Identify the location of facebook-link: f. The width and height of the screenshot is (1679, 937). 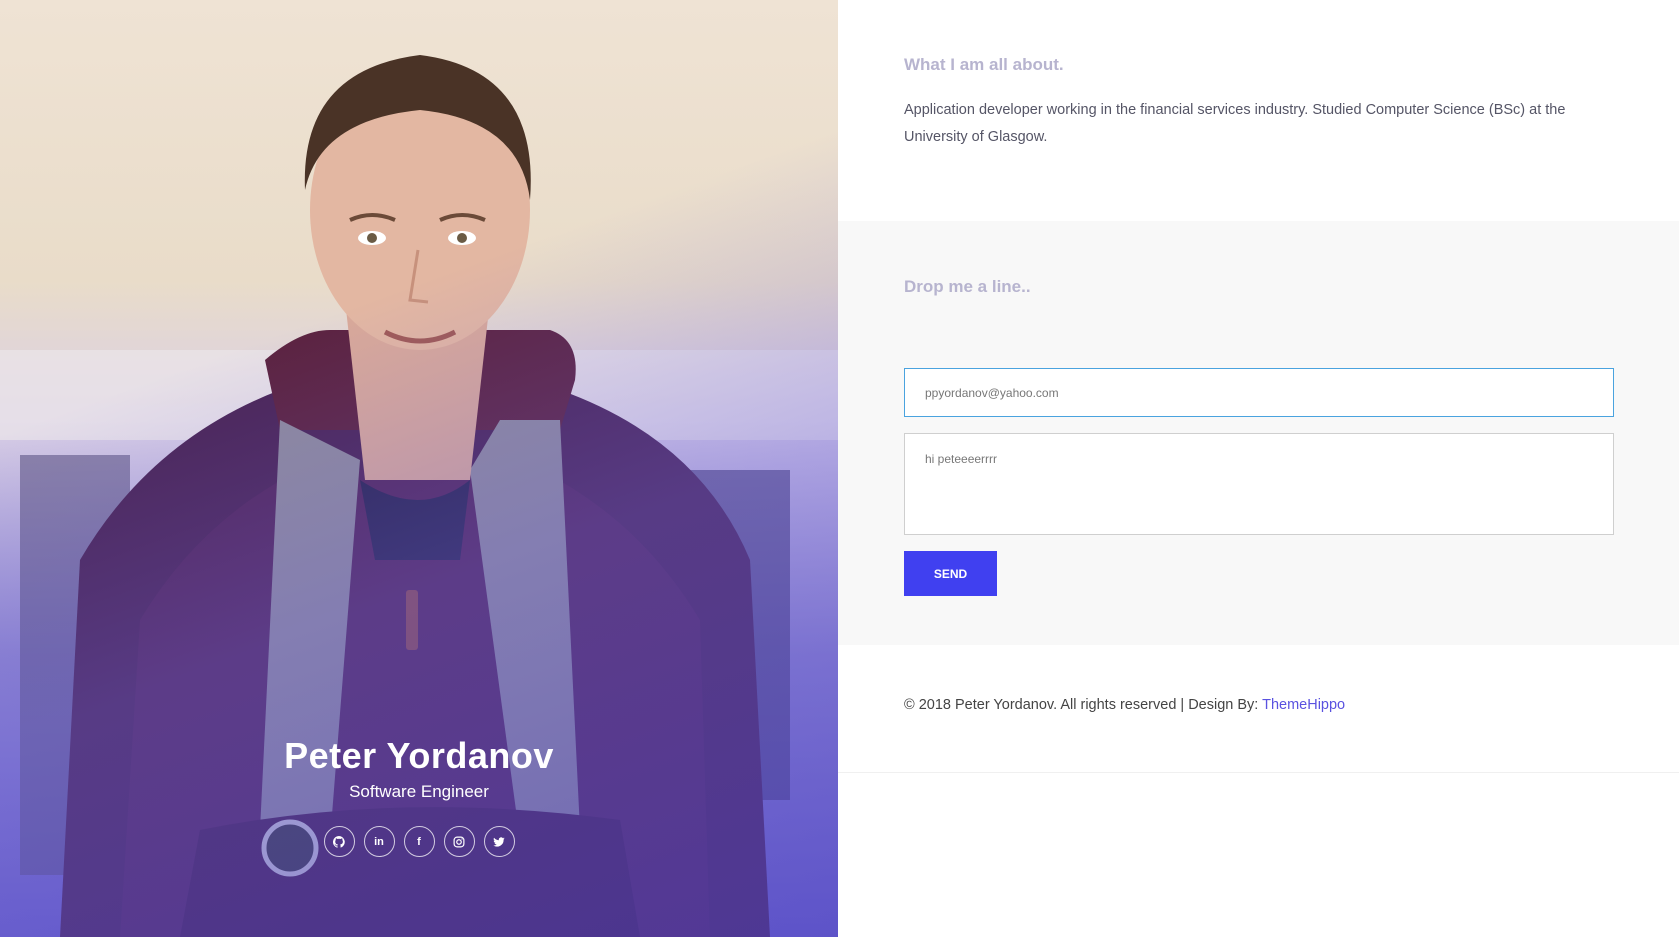
(419, 841).